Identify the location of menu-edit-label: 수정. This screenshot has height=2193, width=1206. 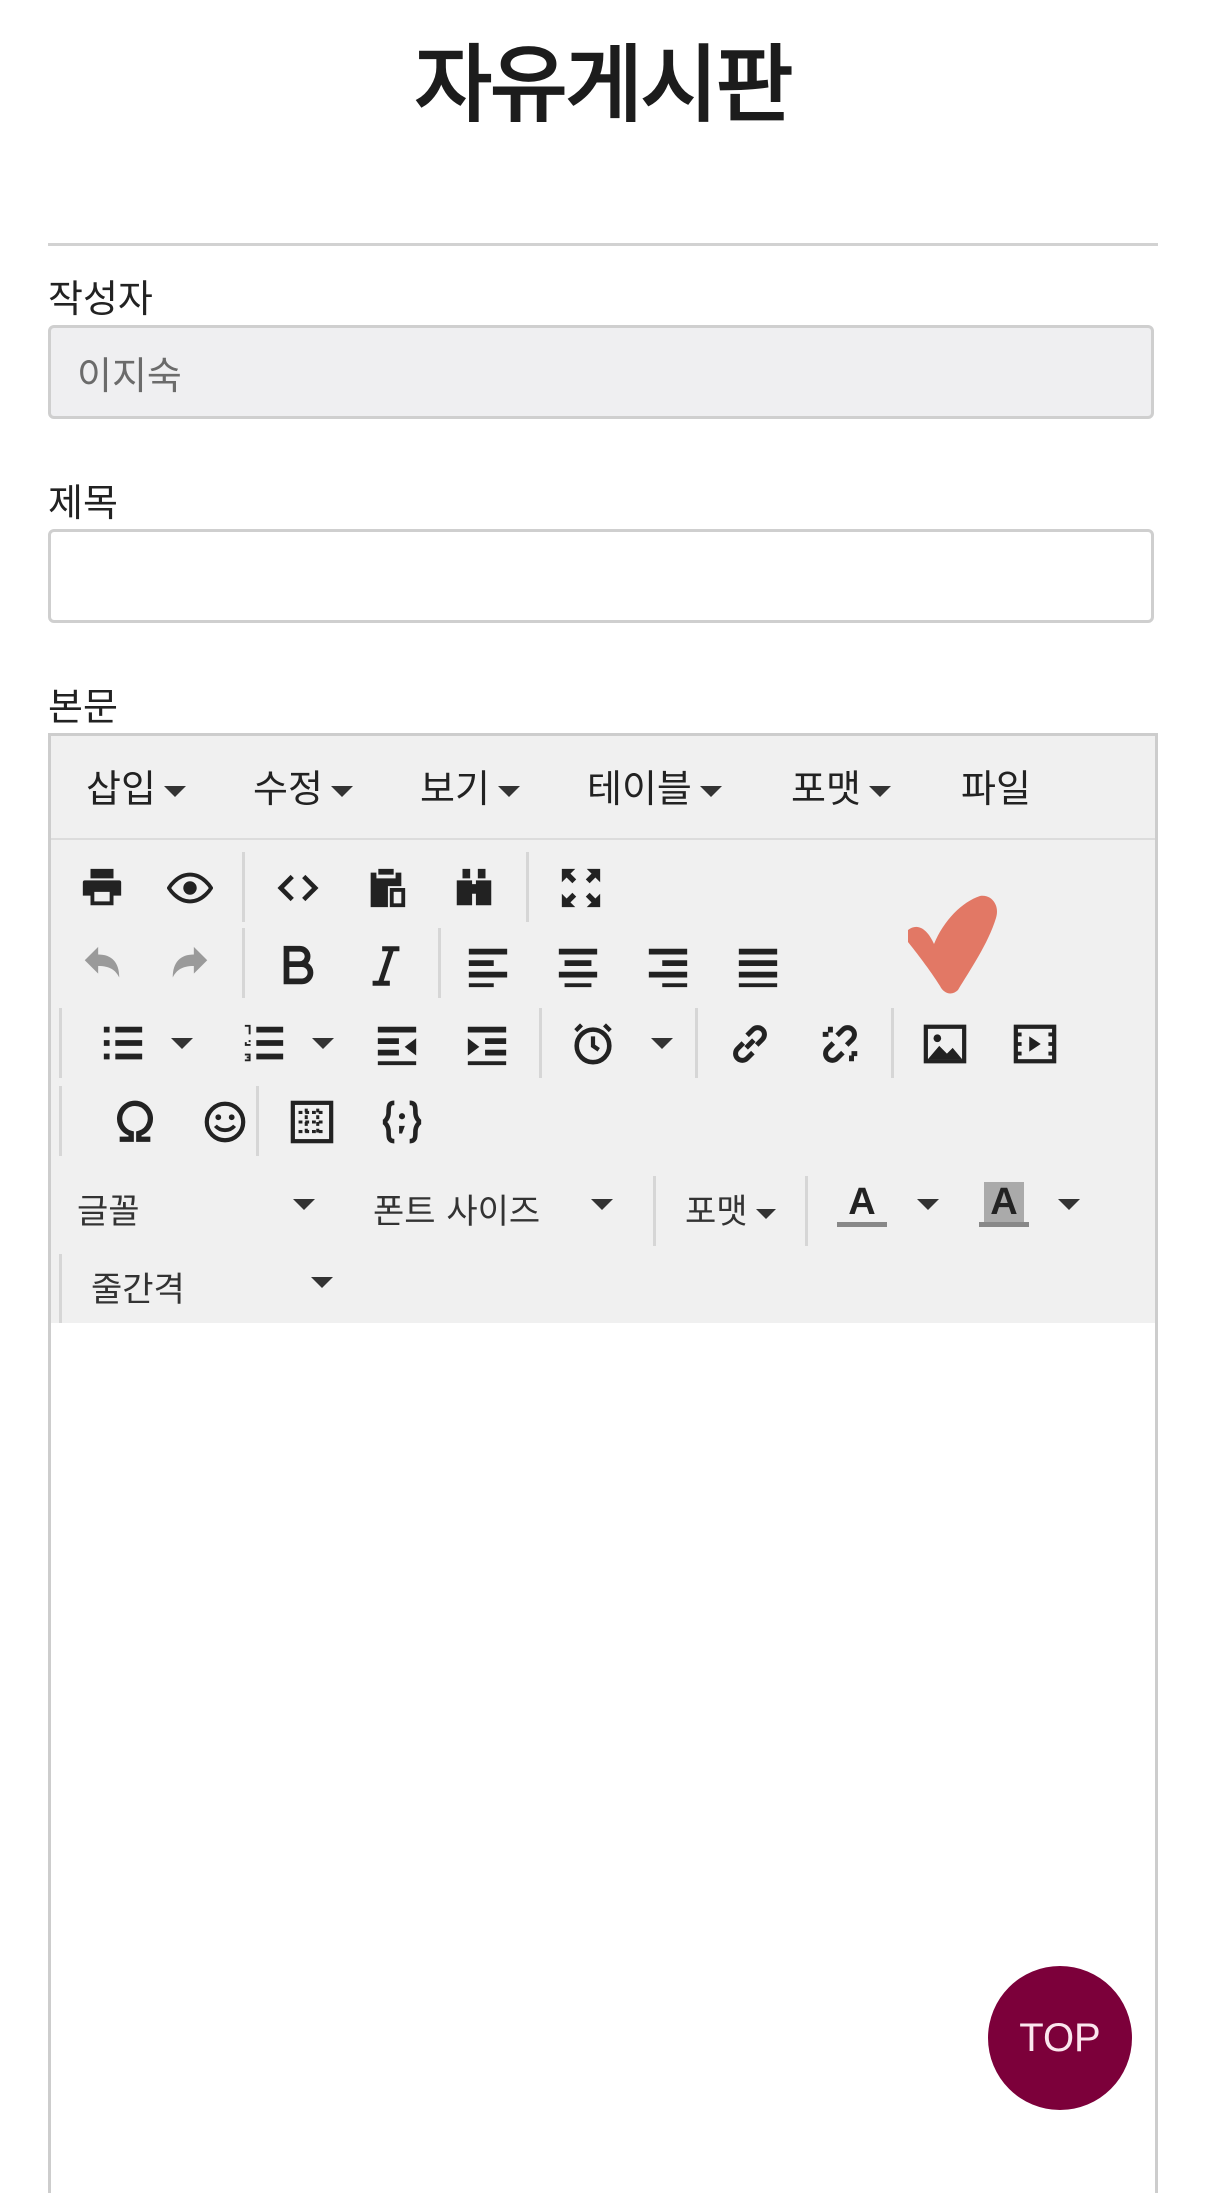
(288, 789).